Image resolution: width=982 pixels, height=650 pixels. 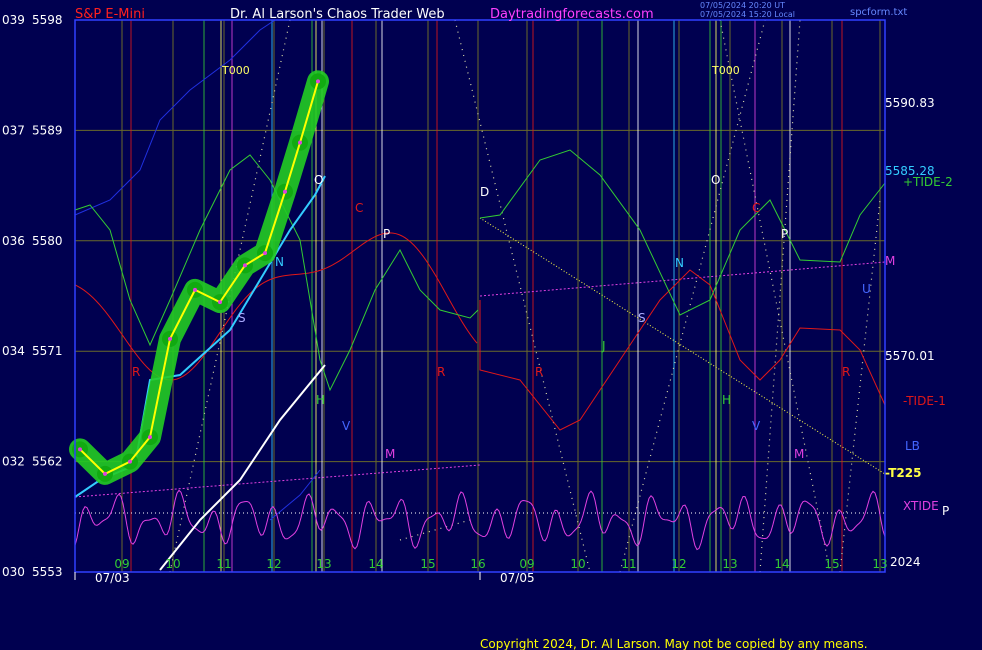 I want to click on date-label-0703: 07/03, so click(x=112, y=578).